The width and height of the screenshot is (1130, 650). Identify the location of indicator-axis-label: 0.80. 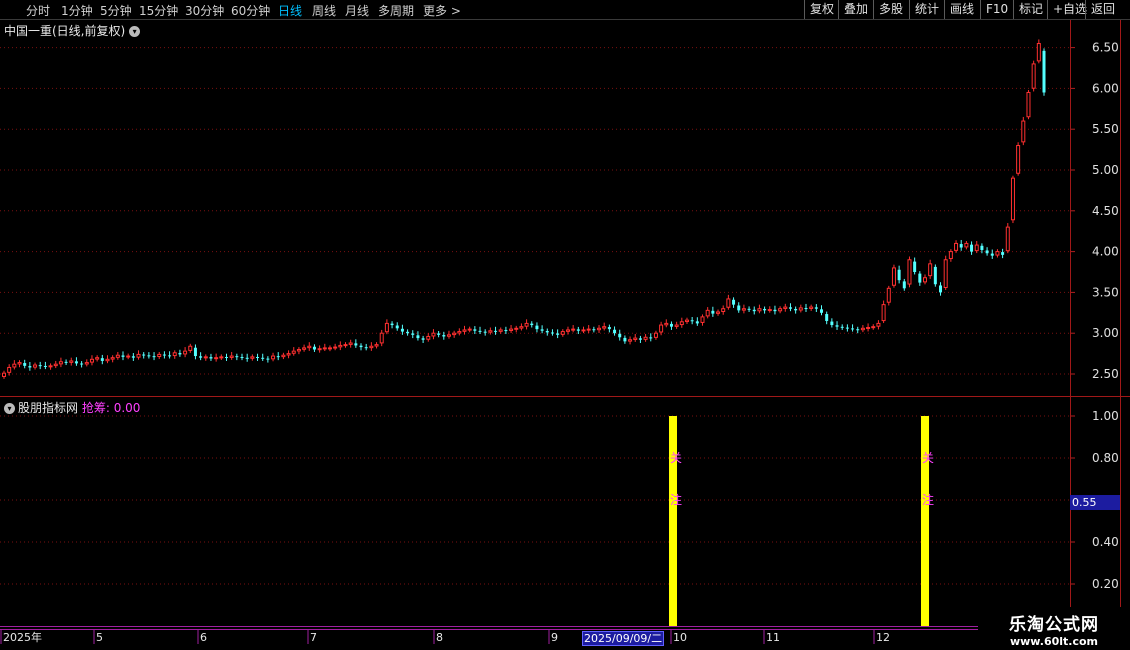
(1105, 458).